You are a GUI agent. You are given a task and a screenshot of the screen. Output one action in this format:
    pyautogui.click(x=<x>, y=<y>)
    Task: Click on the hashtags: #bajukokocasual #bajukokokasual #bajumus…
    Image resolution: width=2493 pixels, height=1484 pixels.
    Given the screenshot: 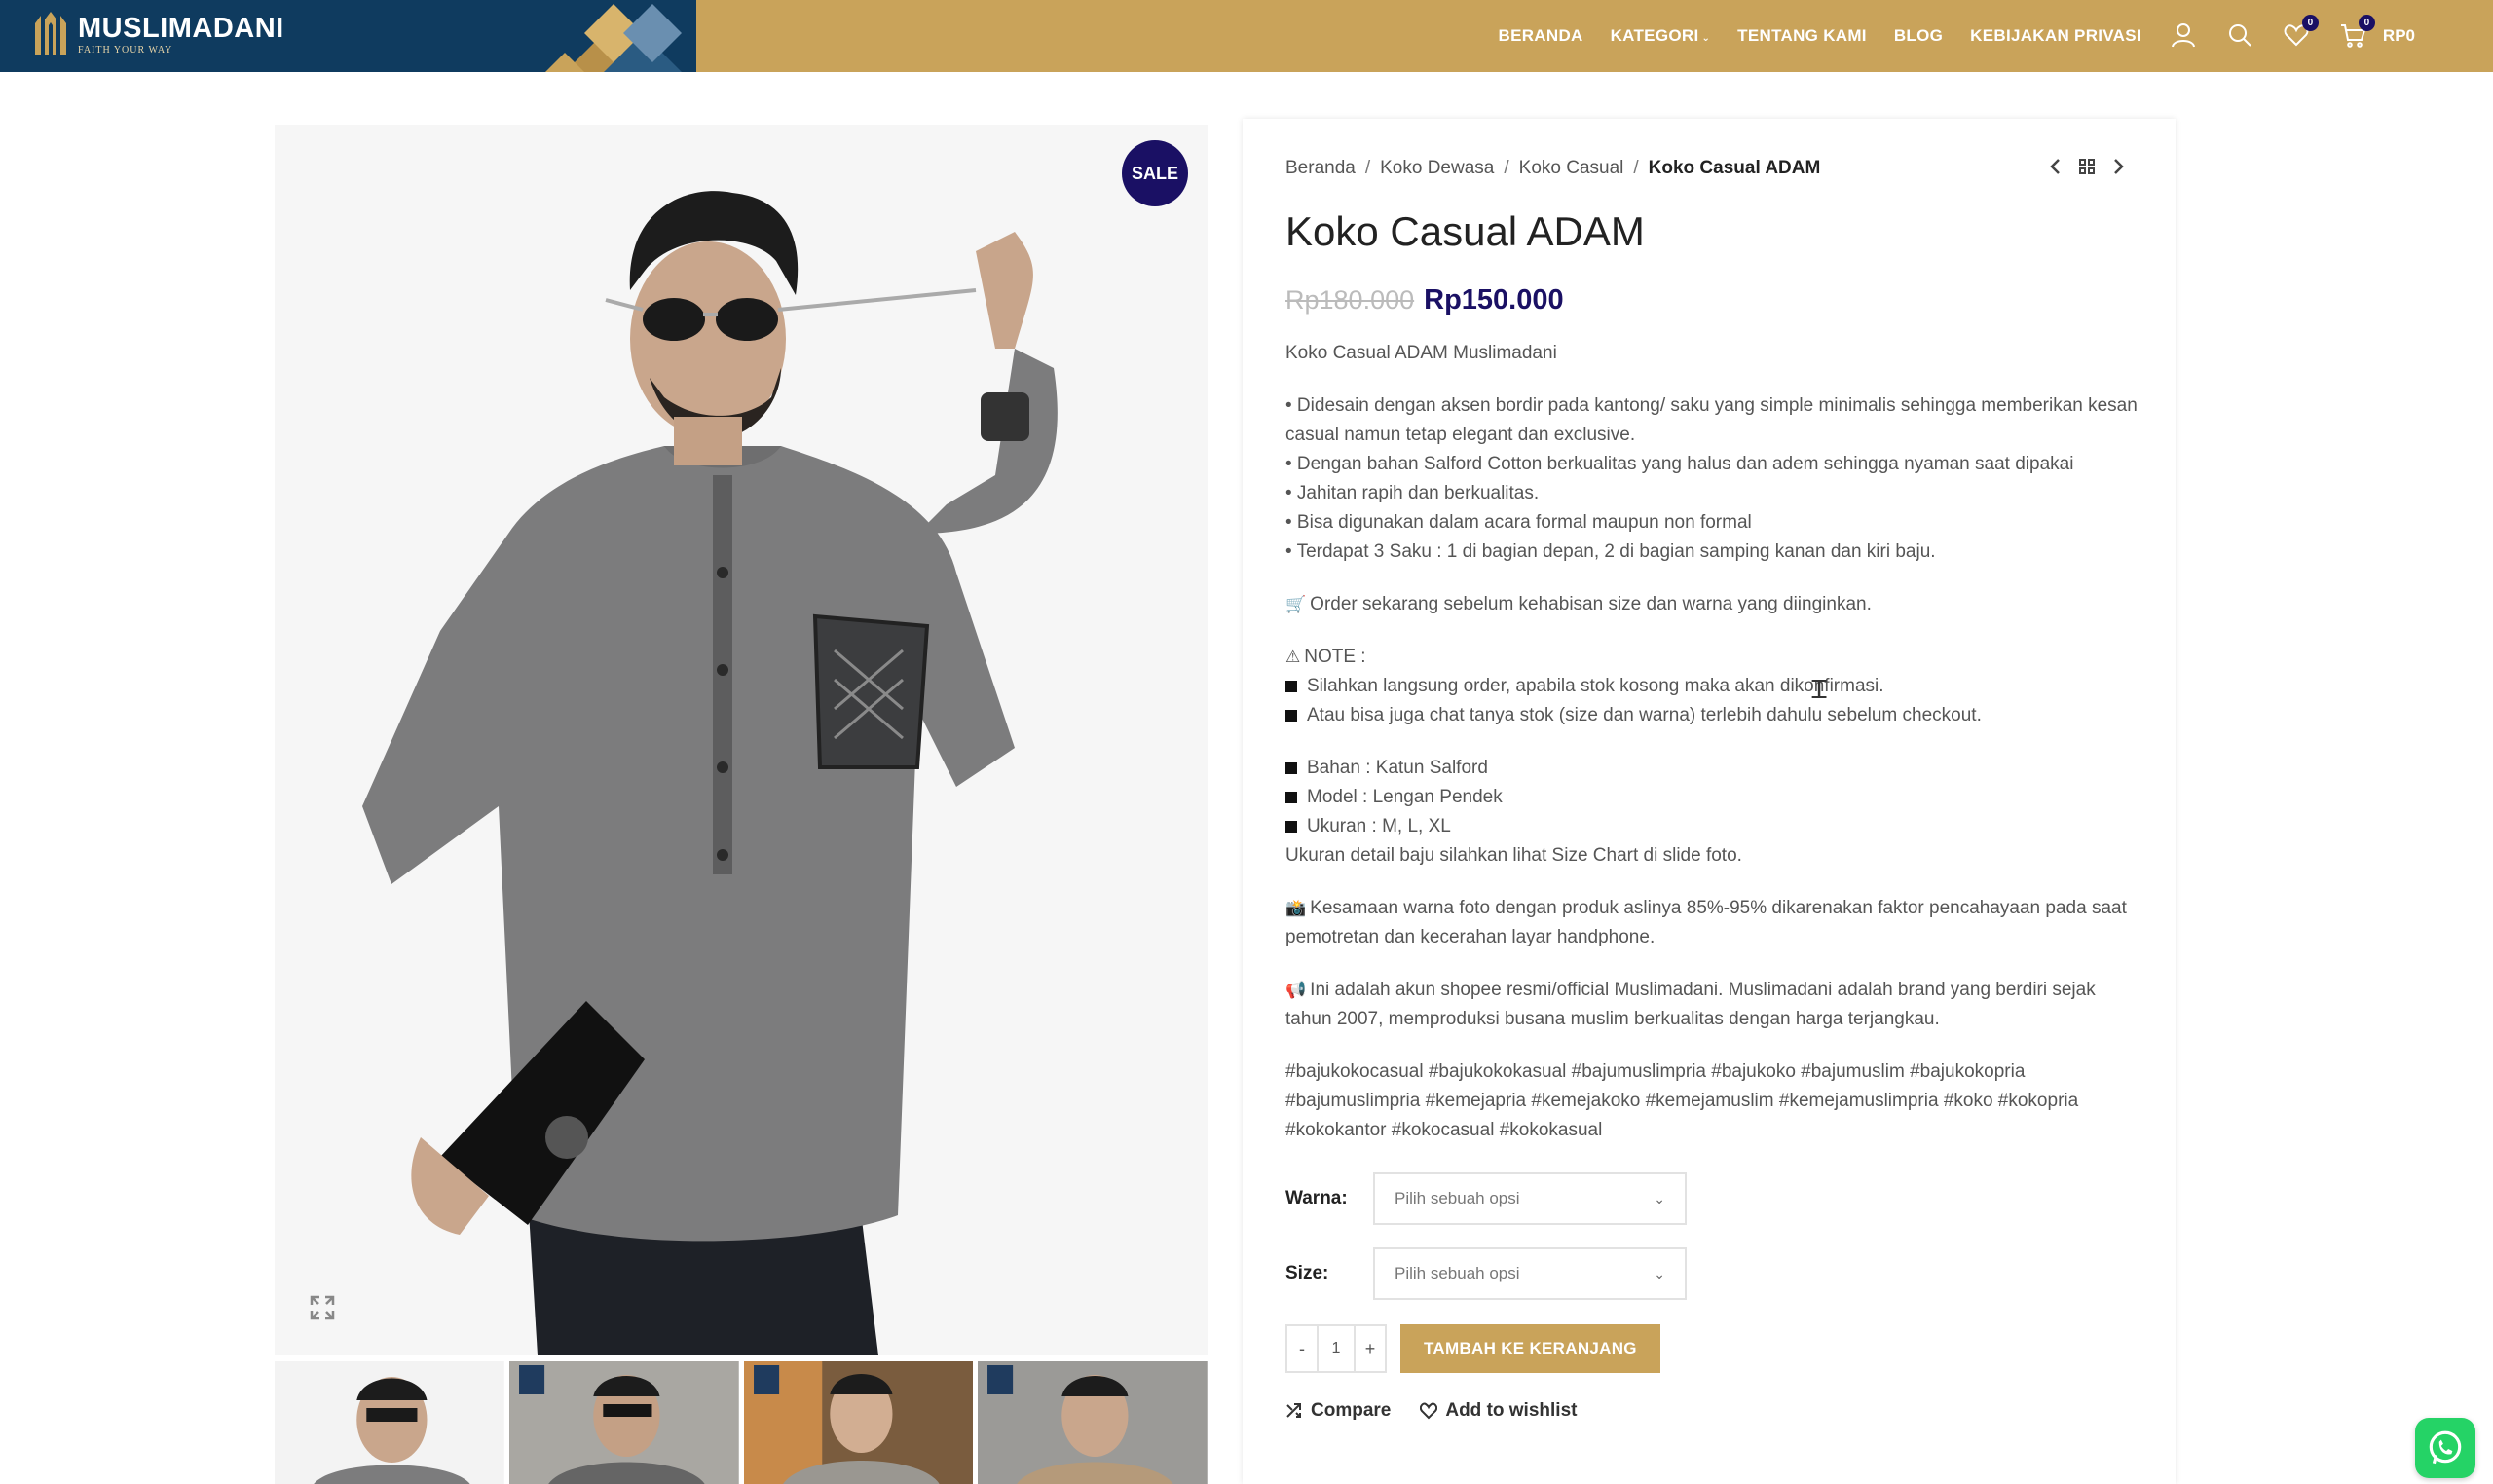 What is the action you would take?
    pyautogui.click(x=1682, y=1100)
    